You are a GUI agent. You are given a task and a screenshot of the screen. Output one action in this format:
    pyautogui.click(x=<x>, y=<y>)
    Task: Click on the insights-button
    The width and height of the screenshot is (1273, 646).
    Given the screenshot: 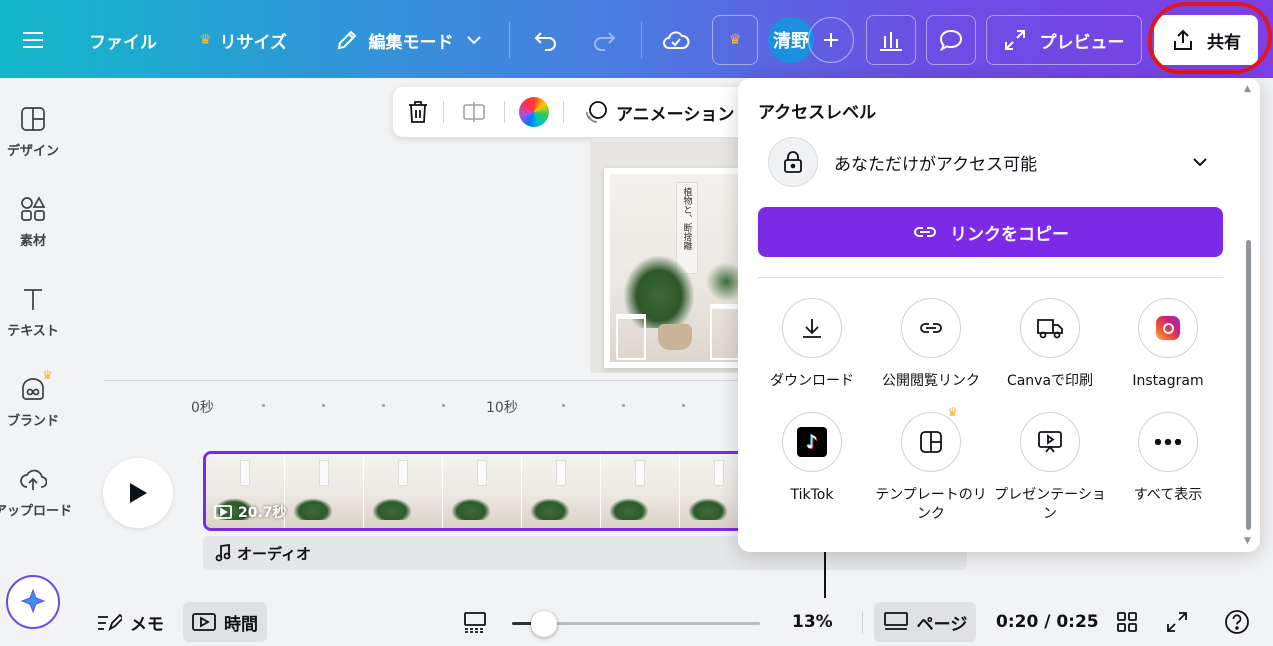 What is the action you would take?
    pyautogui.click(x=891, y=40)
    